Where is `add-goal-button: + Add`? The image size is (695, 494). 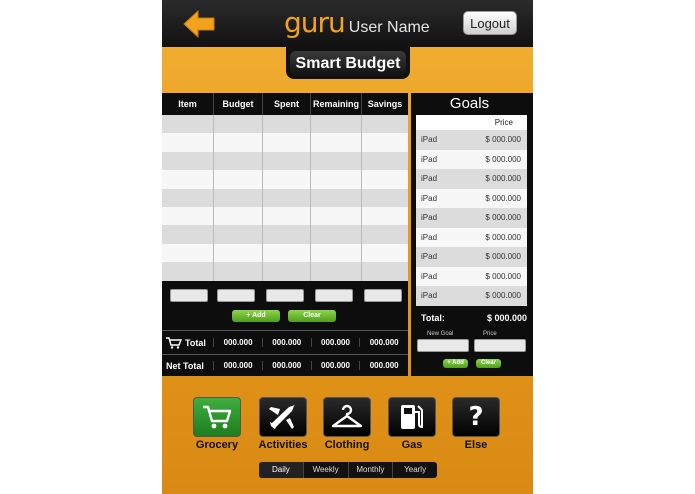 add-goal-button: + Add is located at coordinates (455, 363).